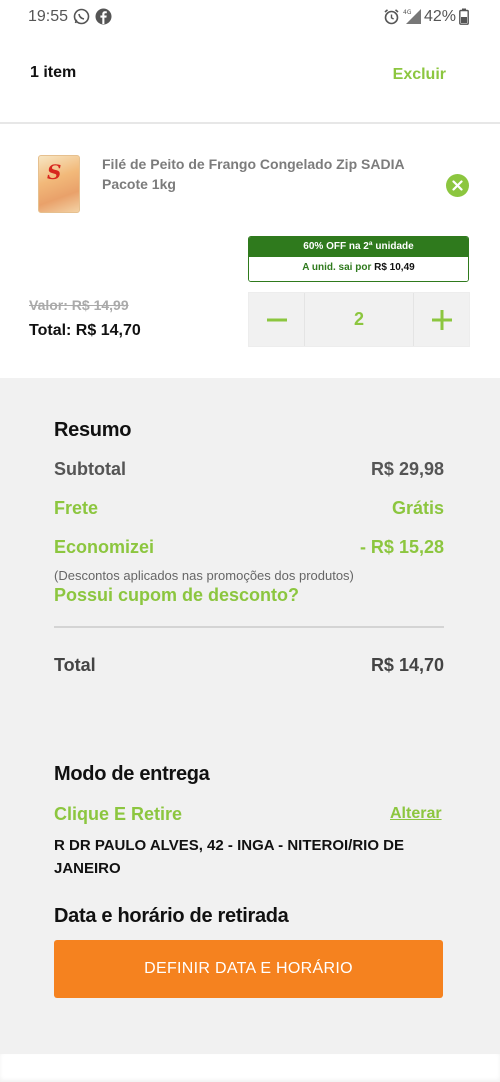  What do you see at coordinates (394, 267) in the screenshot?
I see `promo-unit-value: R$ 10,49` at bounding box center [394, 267].